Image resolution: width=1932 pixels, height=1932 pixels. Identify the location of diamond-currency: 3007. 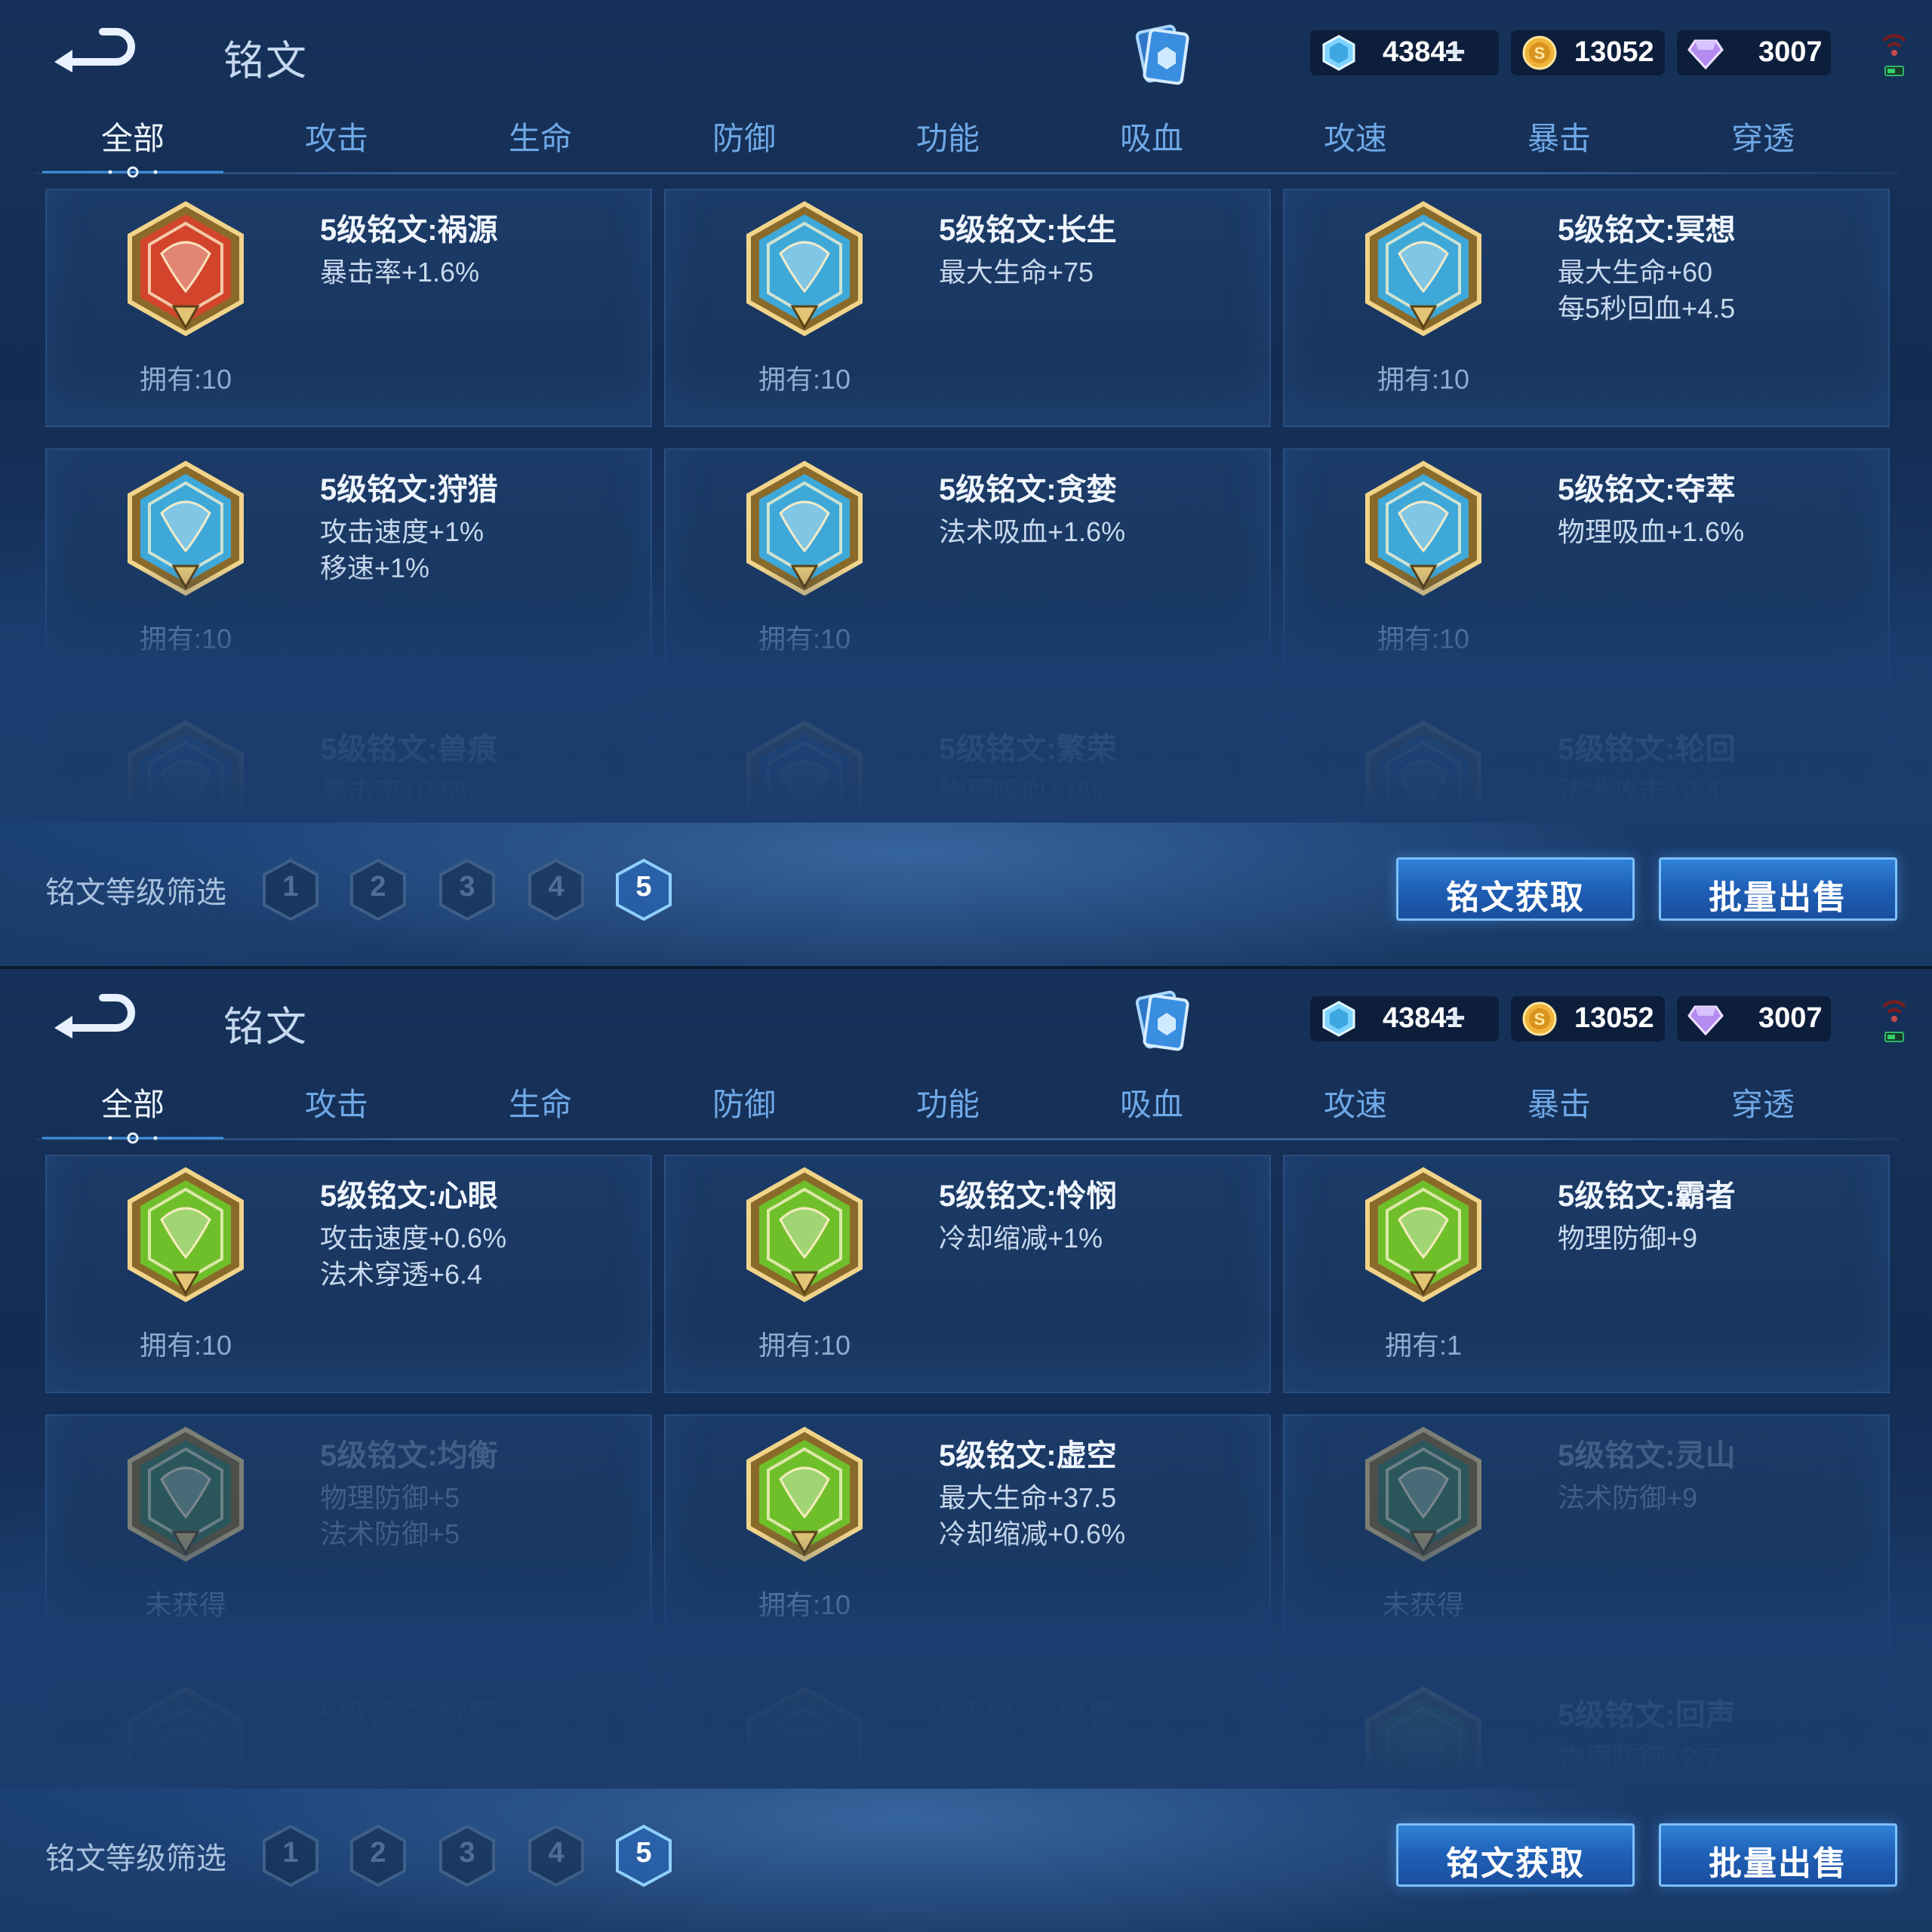
(1754, 52).